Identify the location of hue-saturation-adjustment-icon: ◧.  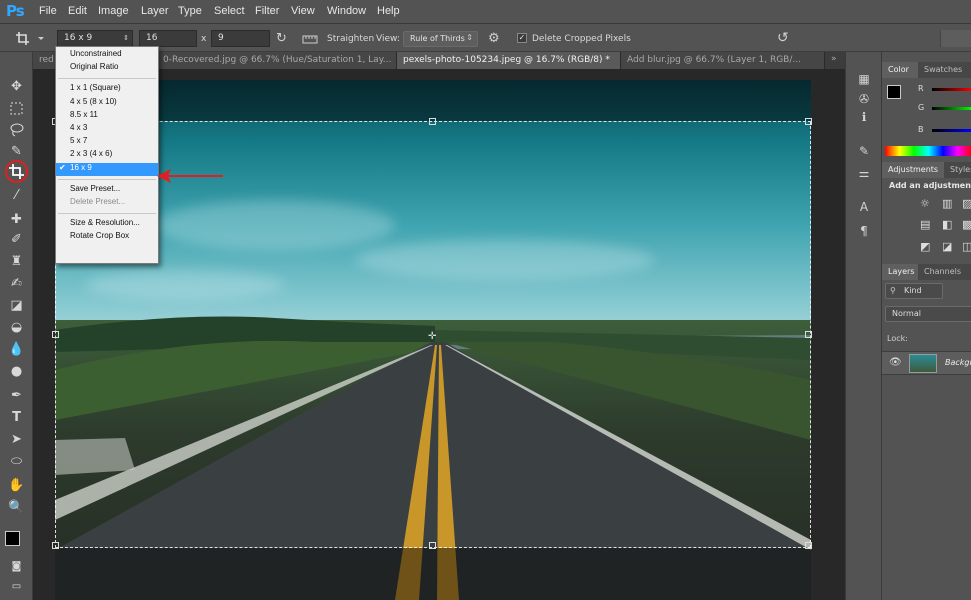
(947, 224).